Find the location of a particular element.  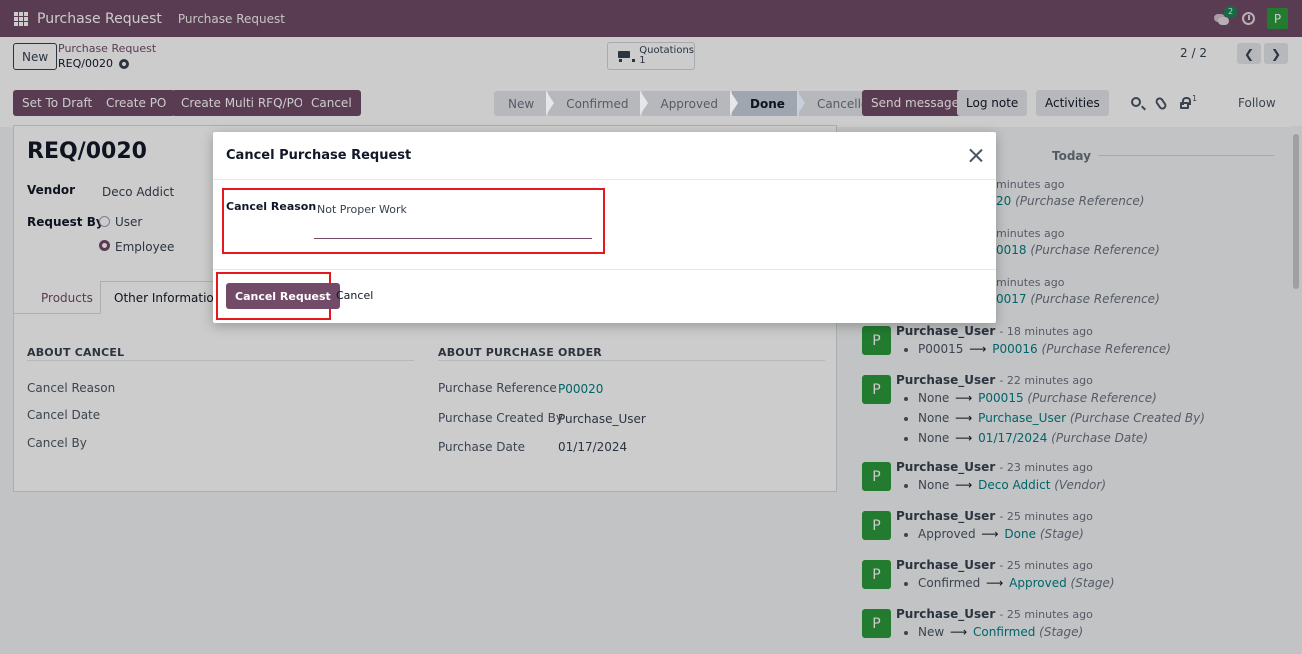

cancel-reason-label: Cancel Reason is located at coordinates (271, 206).